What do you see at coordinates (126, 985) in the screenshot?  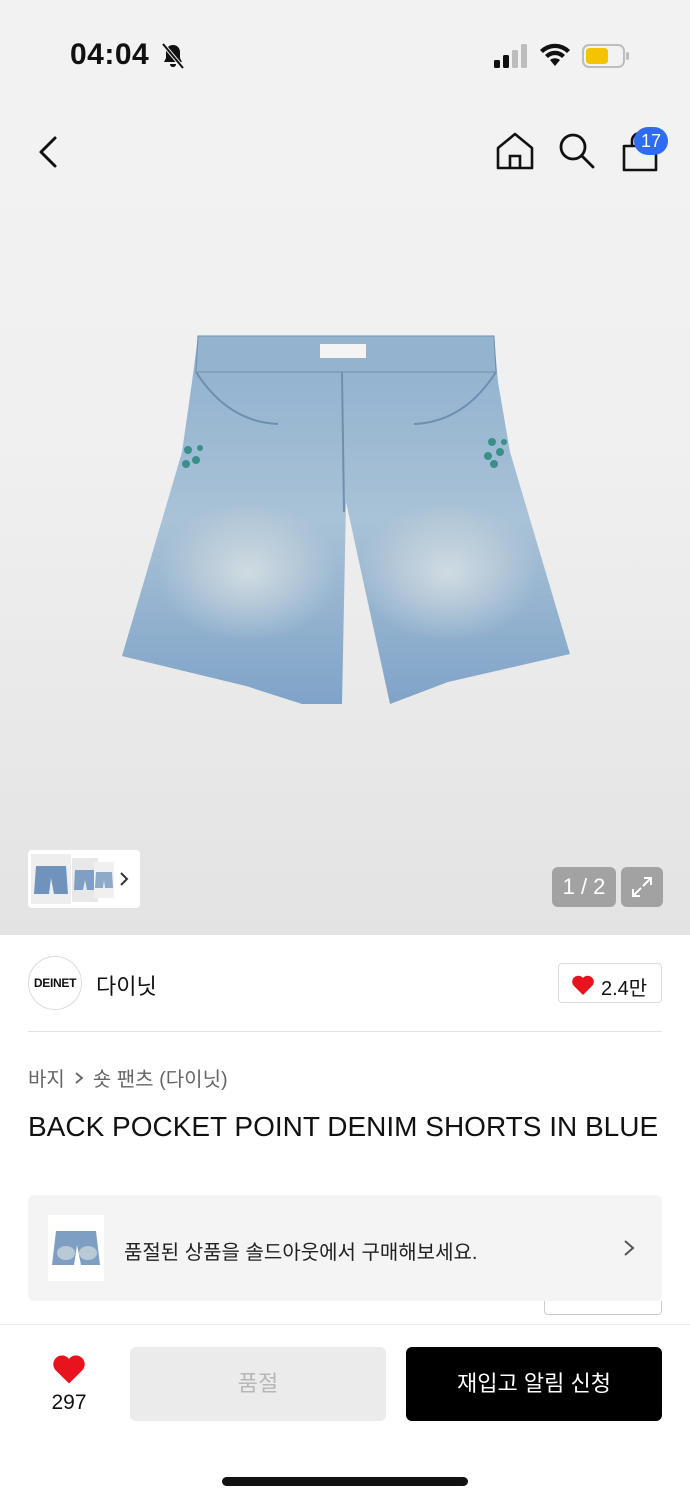 I see `brand-name: 다이닛` at bounding box center [126, 985].